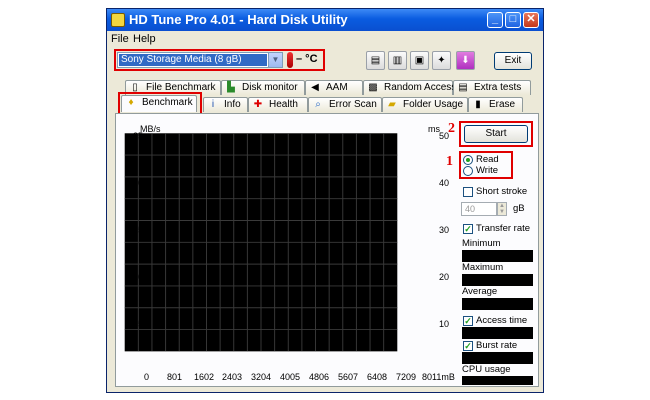  What do you see at coordinates (497, 280) in the screenshot?
I see `maximum-value` at bounding box center [497, 280].